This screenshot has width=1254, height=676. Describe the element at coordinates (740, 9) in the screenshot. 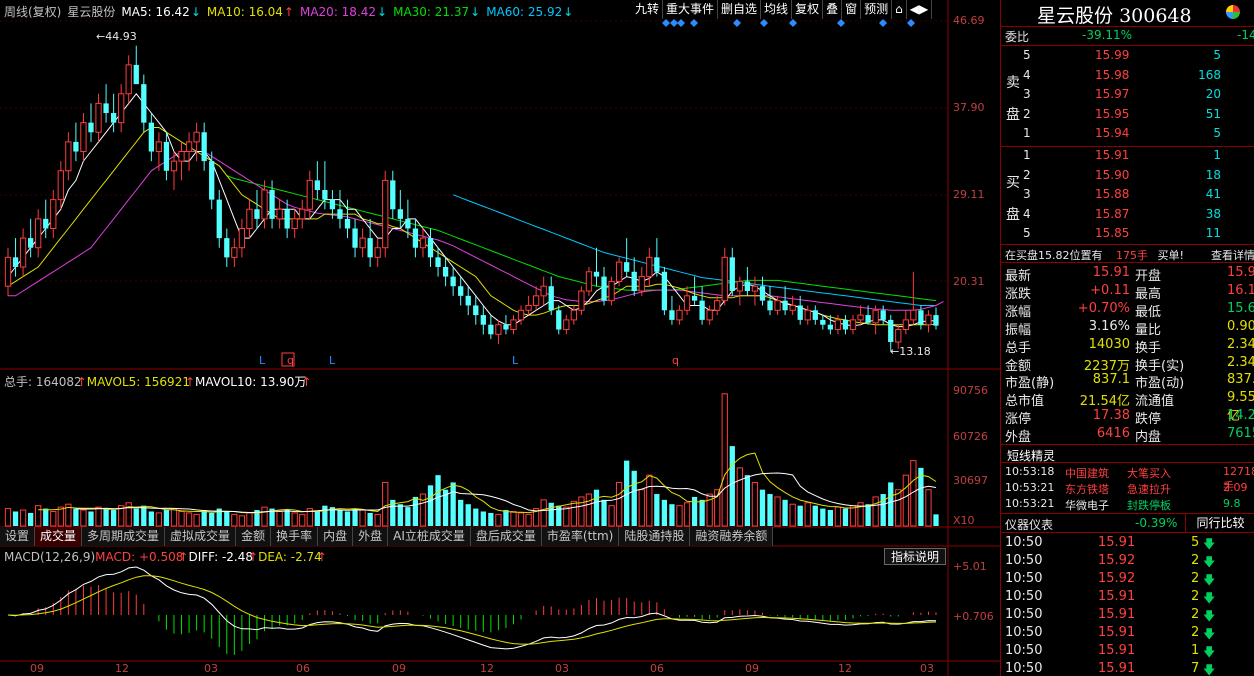

I see `toolbar-button: 删自选` at that location.